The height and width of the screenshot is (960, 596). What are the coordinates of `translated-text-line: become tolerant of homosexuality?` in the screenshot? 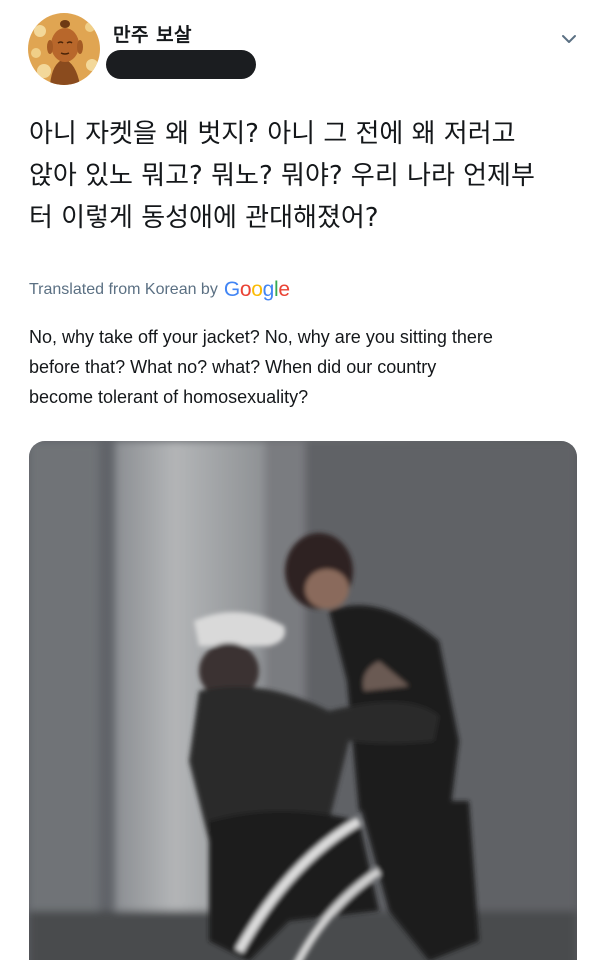 It's located at (169, 397).